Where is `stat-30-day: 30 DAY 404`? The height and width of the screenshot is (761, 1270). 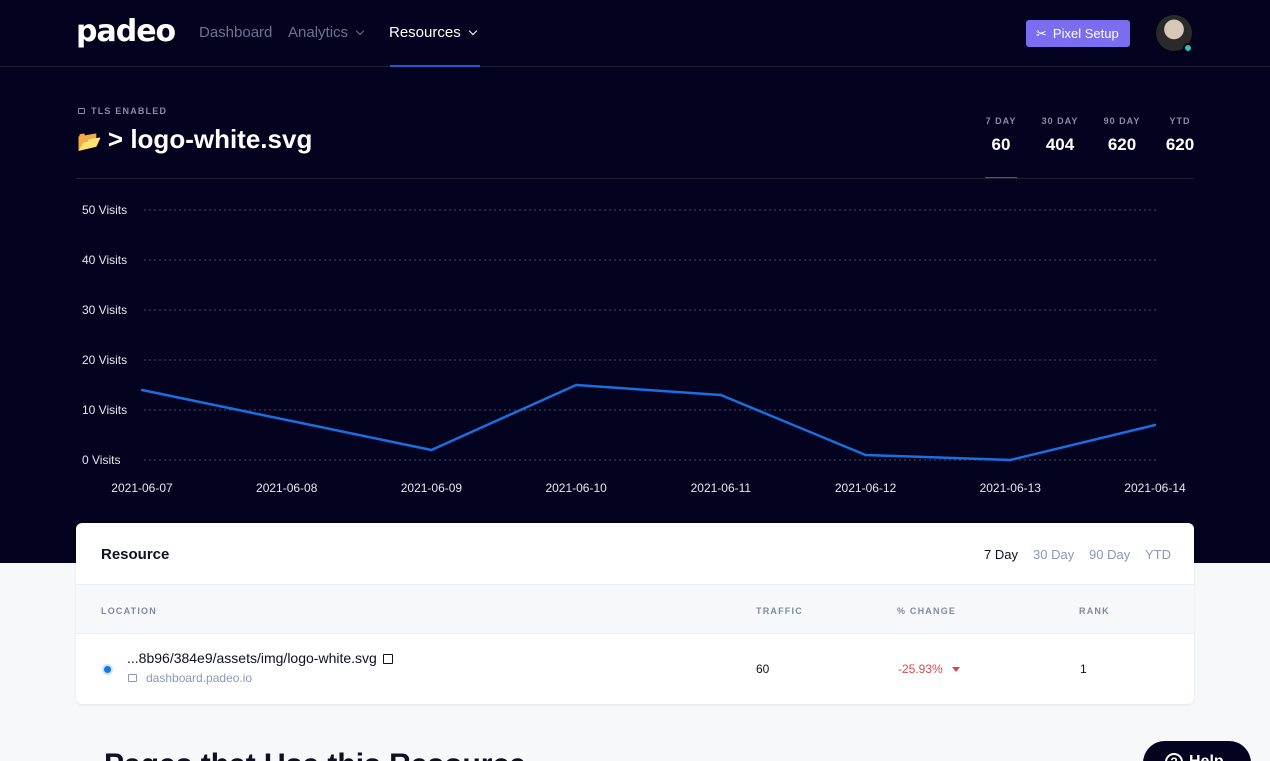 stat-30-day: 30 DAY 404 is located at coordinates (1060, 135).